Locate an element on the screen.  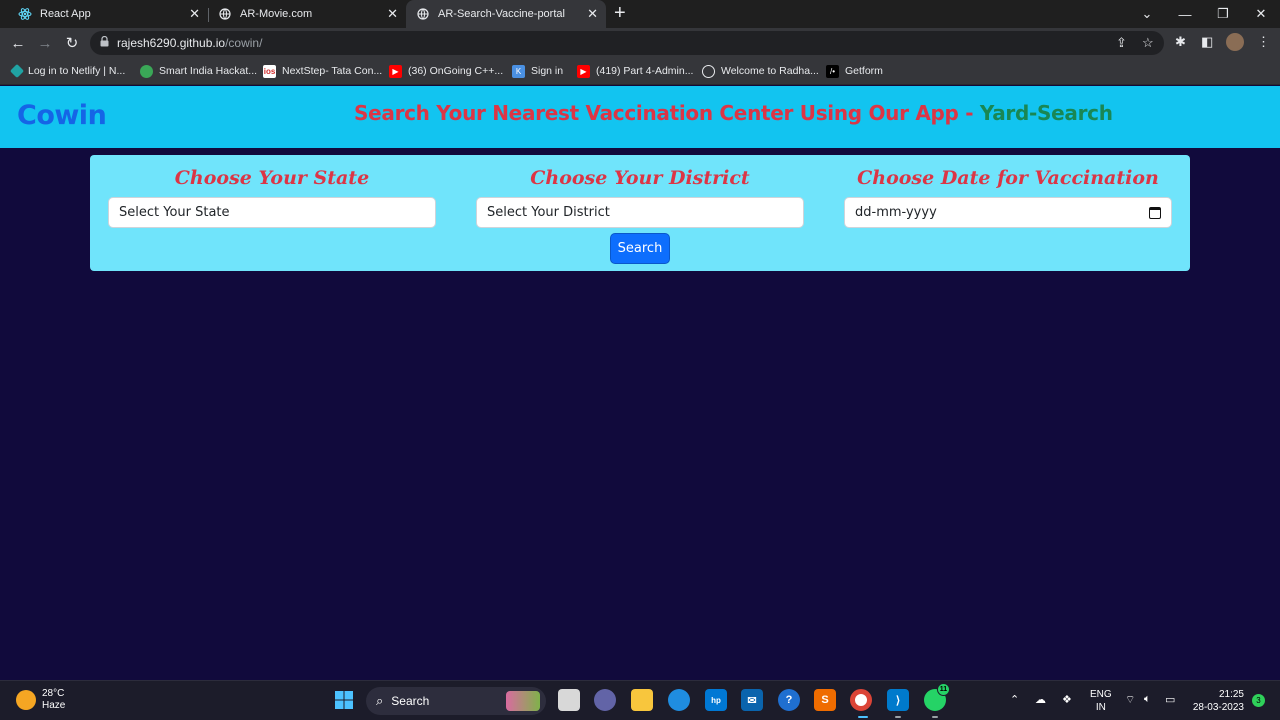
restore-icon: ❐ is located at coordinates (1223, 14).